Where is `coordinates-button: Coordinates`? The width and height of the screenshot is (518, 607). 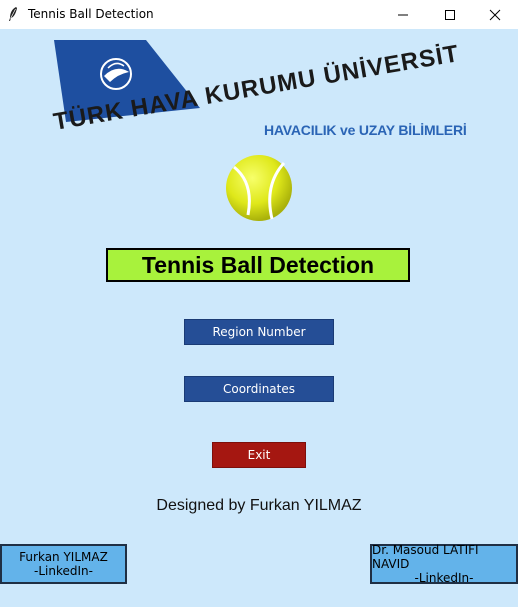 coordinates-button: Coordinates is located at coordinates (259, 389).